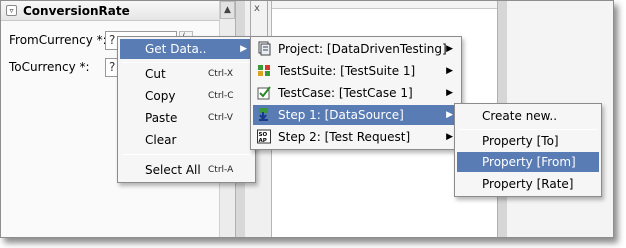 Image resolution: width=626 pixels, height=248 pixels. What do you see at coordinates (160, 96) in the screenshot?
I see `menu-item-label: Copy` at bounding box center [160, 96].